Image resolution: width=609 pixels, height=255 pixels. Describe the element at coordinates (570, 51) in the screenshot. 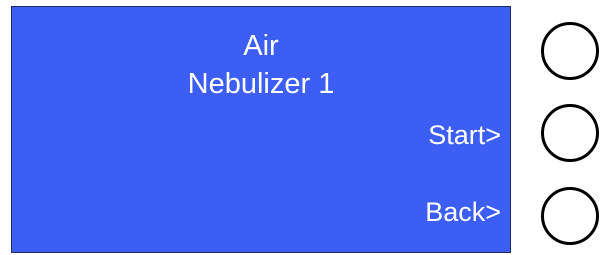

I see `top-softkey-button` at that location.